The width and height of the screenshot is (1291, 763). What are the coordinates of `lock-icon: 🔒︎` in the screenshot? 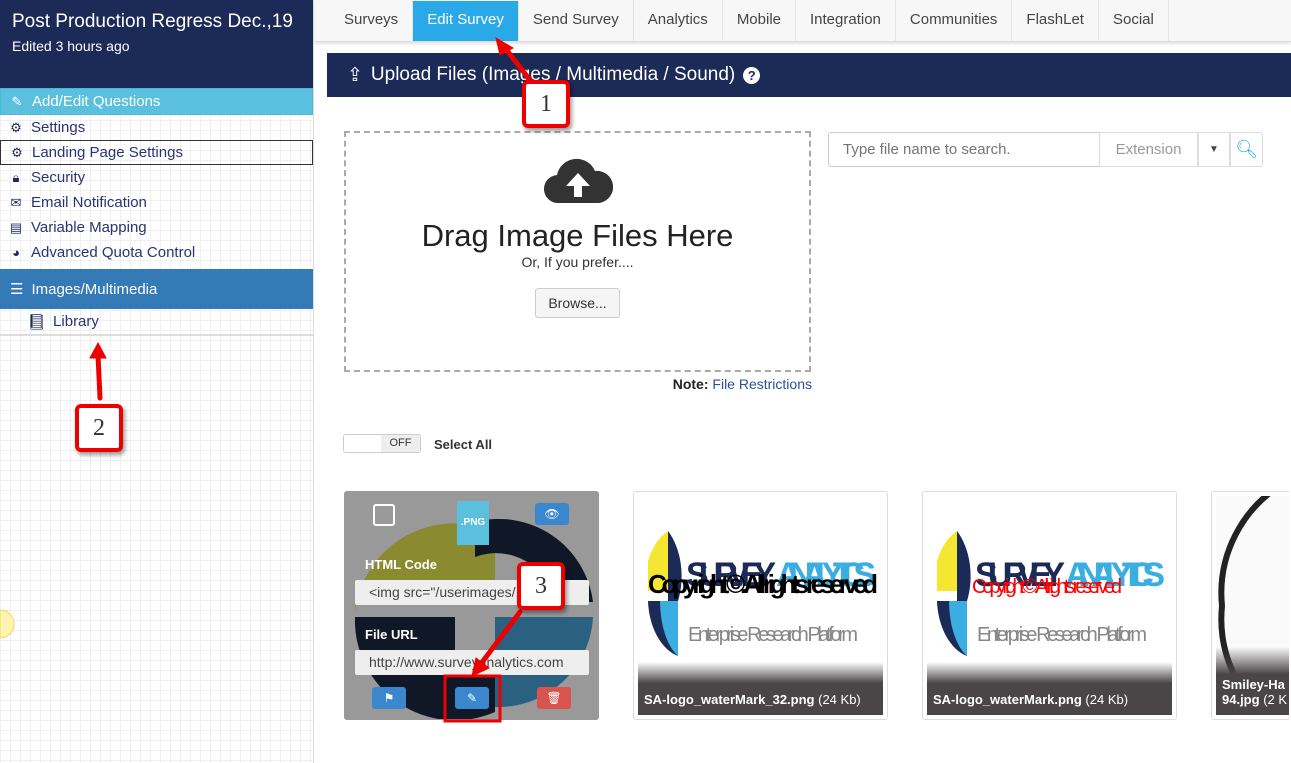 It's located at (16, 177).